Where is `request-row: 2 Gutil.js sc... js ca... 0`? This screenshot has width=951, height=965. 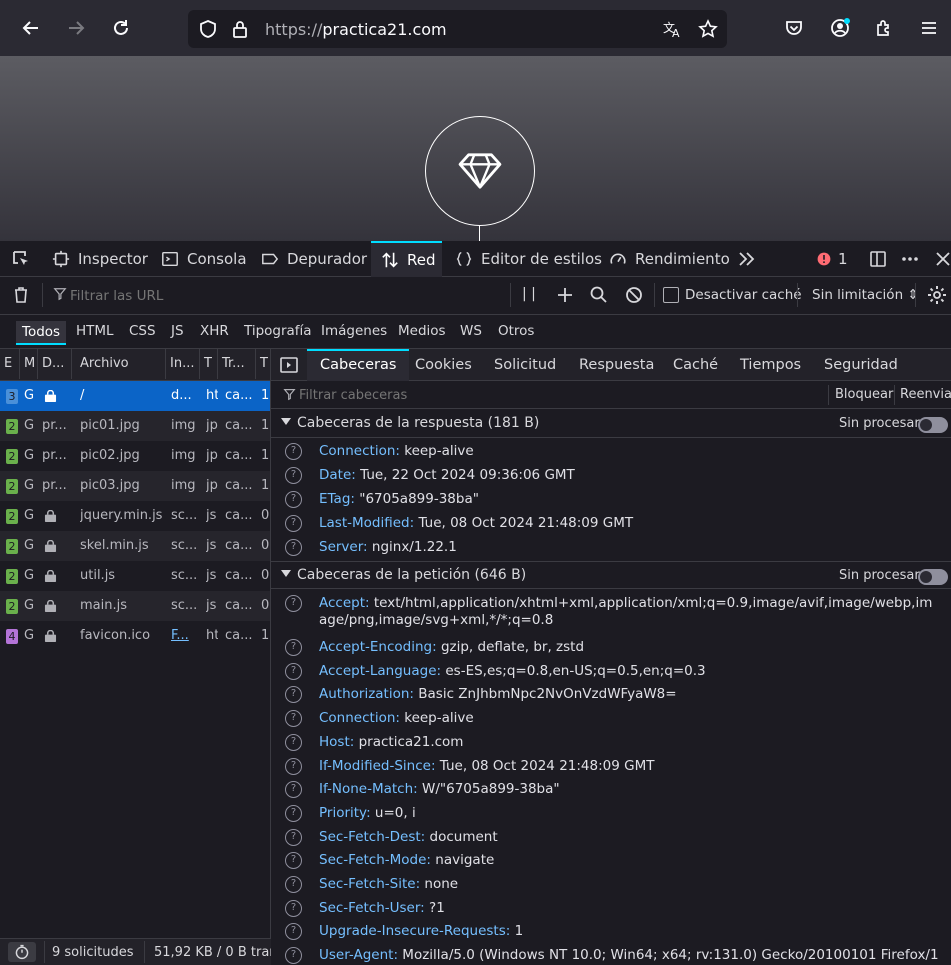
request-row: 2 Gutil.js sc... js ca... 0 is located at coordinates (135, 576).